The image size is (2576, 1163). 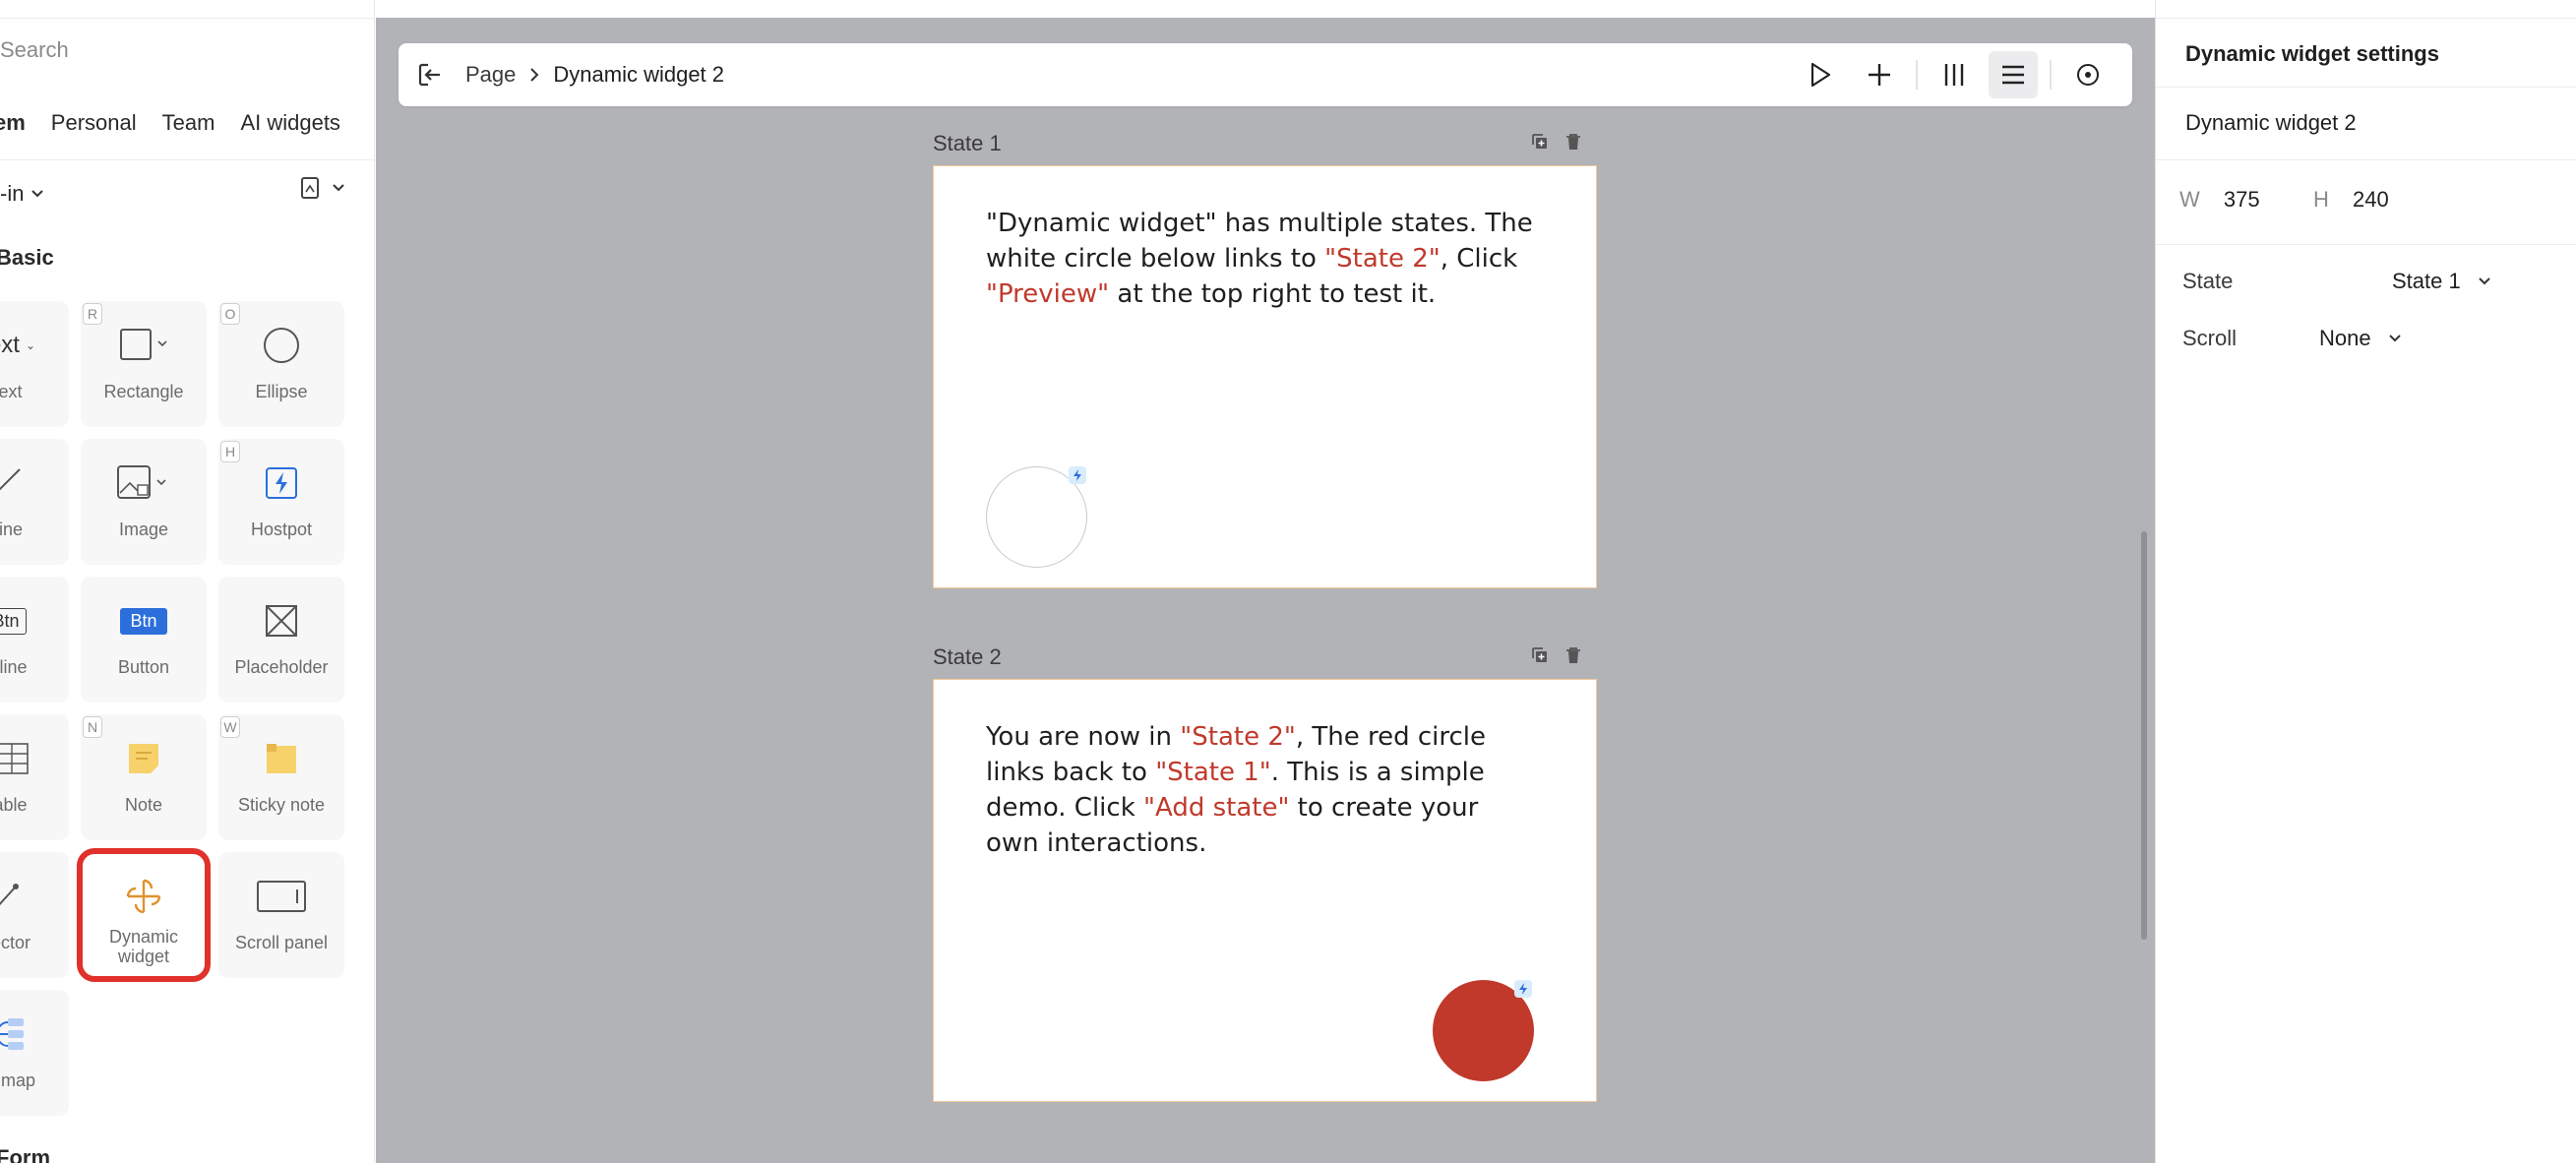 What do you see at coordinates (93, 314) in the screenshot?
I see `shortcut-key: R` at bounding box center [93, 314].